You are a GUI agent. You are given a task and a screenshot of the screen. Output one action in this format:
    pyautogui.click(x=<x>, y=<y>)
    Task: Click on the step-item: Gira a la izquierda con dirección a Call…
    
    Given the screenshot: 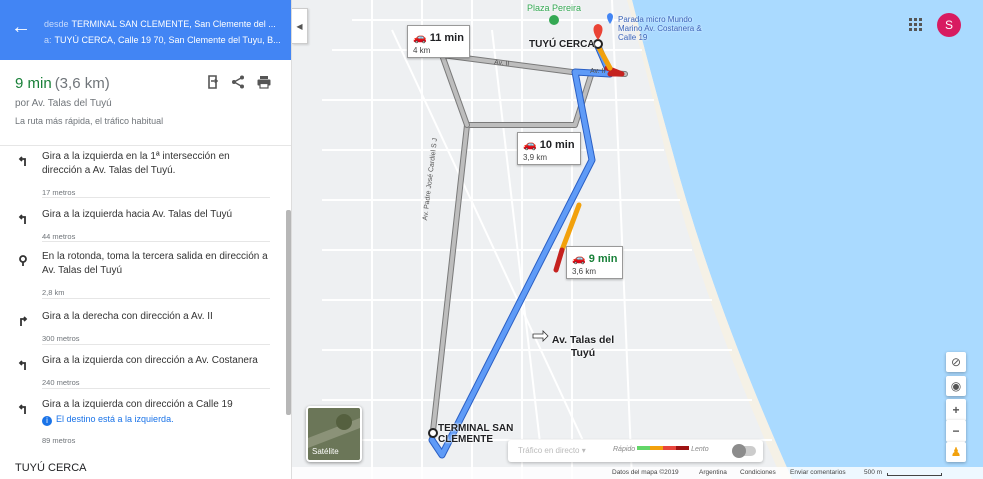 What is the action you would take?
    pyautogui.click(x=143, y=423)
    